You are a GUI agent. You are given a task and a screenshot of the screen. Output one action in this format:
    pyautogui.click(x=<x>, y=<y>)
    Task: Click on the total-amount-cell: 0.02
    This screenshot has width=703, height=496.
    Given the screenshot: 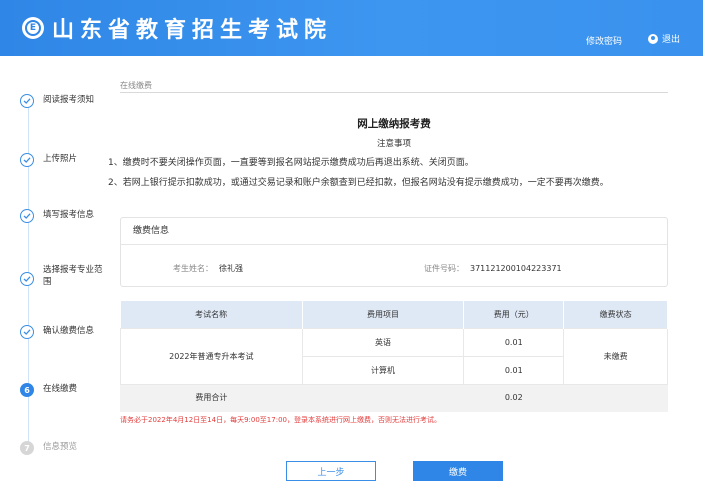 What is the action you would take?
    pyautogui.click(x=514, y=397)
    